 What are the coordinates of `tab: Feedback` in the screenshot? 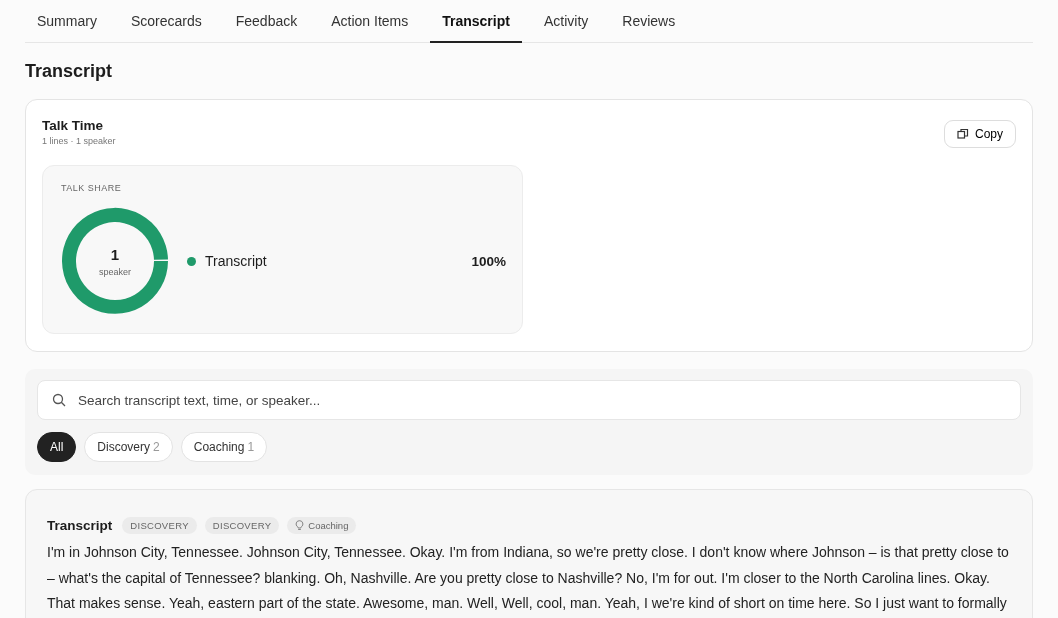 It's located at (266, 21).